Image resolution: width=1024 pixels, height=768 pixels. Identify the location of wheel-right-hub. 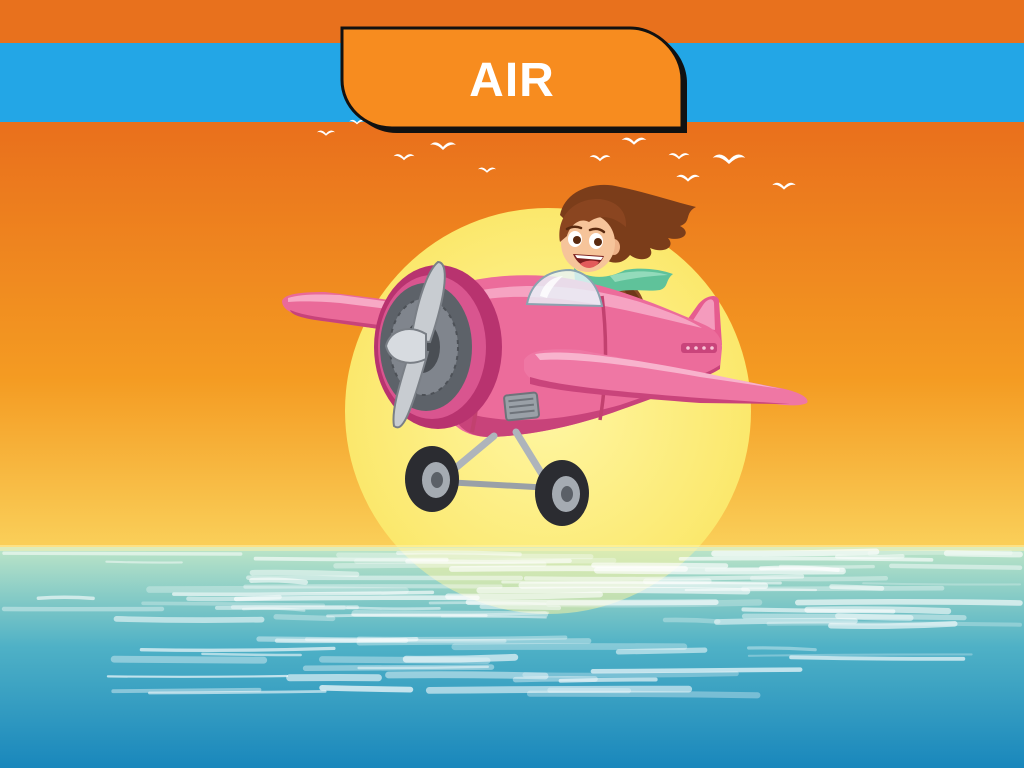
(567, 494).